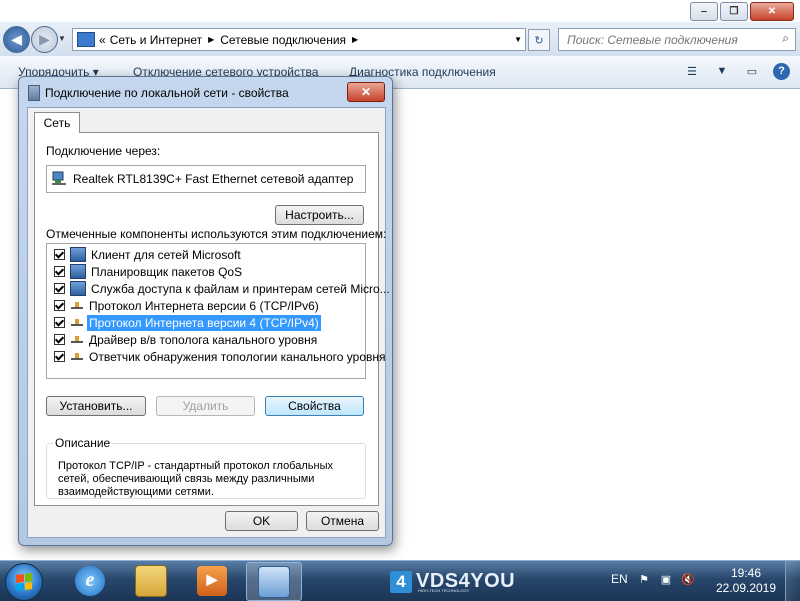 The width and height of the screenshot is (800, 601). I want to click on list-item: Планировщик пакетов QoS, so click(145, 271).